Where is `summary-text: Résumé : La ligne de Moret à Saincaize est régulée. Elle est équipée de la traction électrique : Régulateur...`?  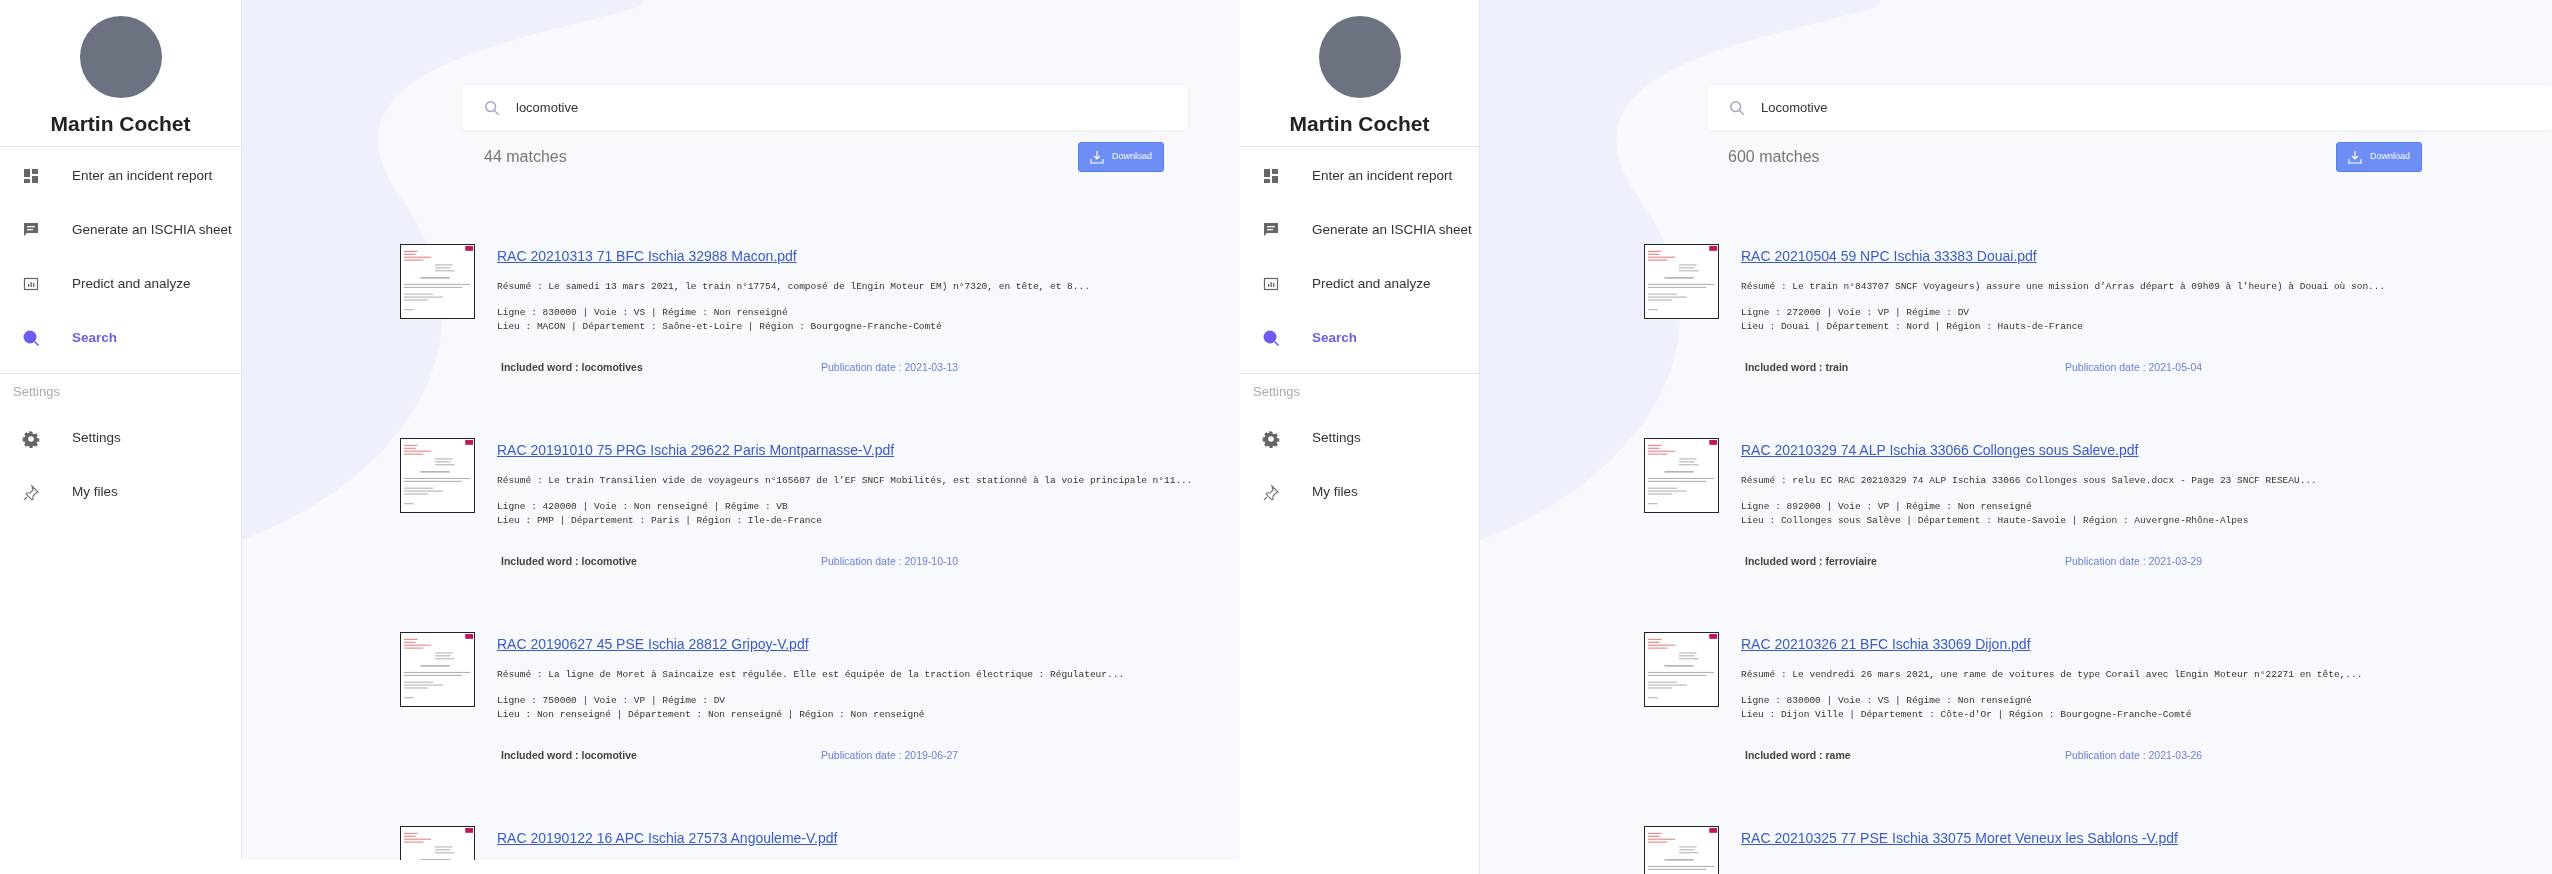
summary-text: Résumé : La ligne de Moret à Saincaize est régulée. Elle est équipée de la traction électrique : Régulateur... is located at coordinates (811, 675).